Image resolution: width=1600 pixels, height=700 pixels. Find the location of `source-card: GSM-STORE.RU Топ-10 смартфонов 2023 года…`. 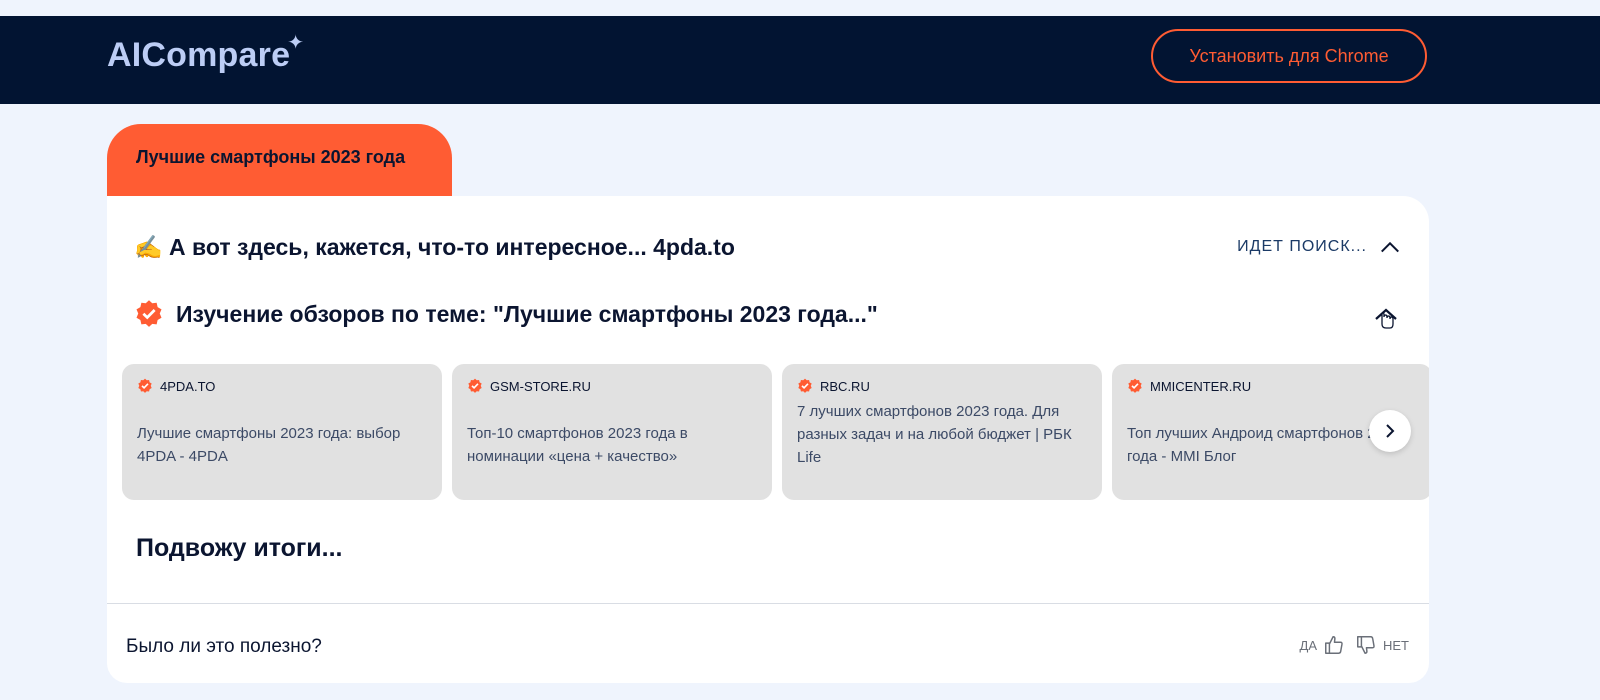

source-card: GSM-STORE.RU Топ-10 смартфонов 2023 года… is located at coordinates (612, 432).